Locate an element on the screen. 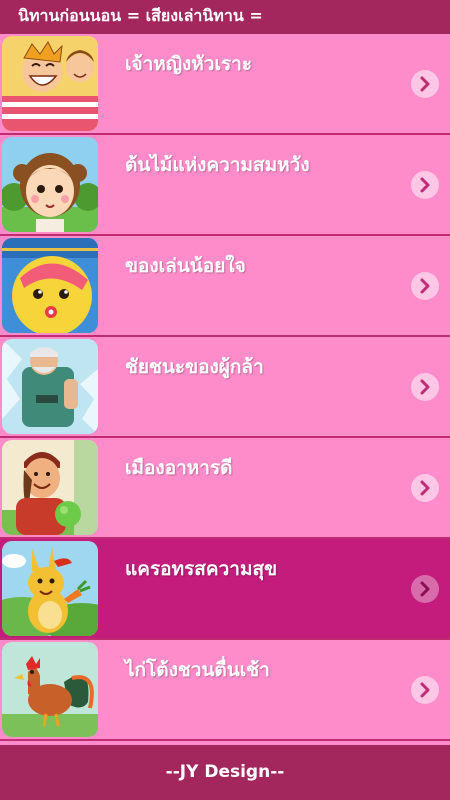 The image size is (450, 800). story-title: แครอทรสความสุข is located at coordinates (201, 569).